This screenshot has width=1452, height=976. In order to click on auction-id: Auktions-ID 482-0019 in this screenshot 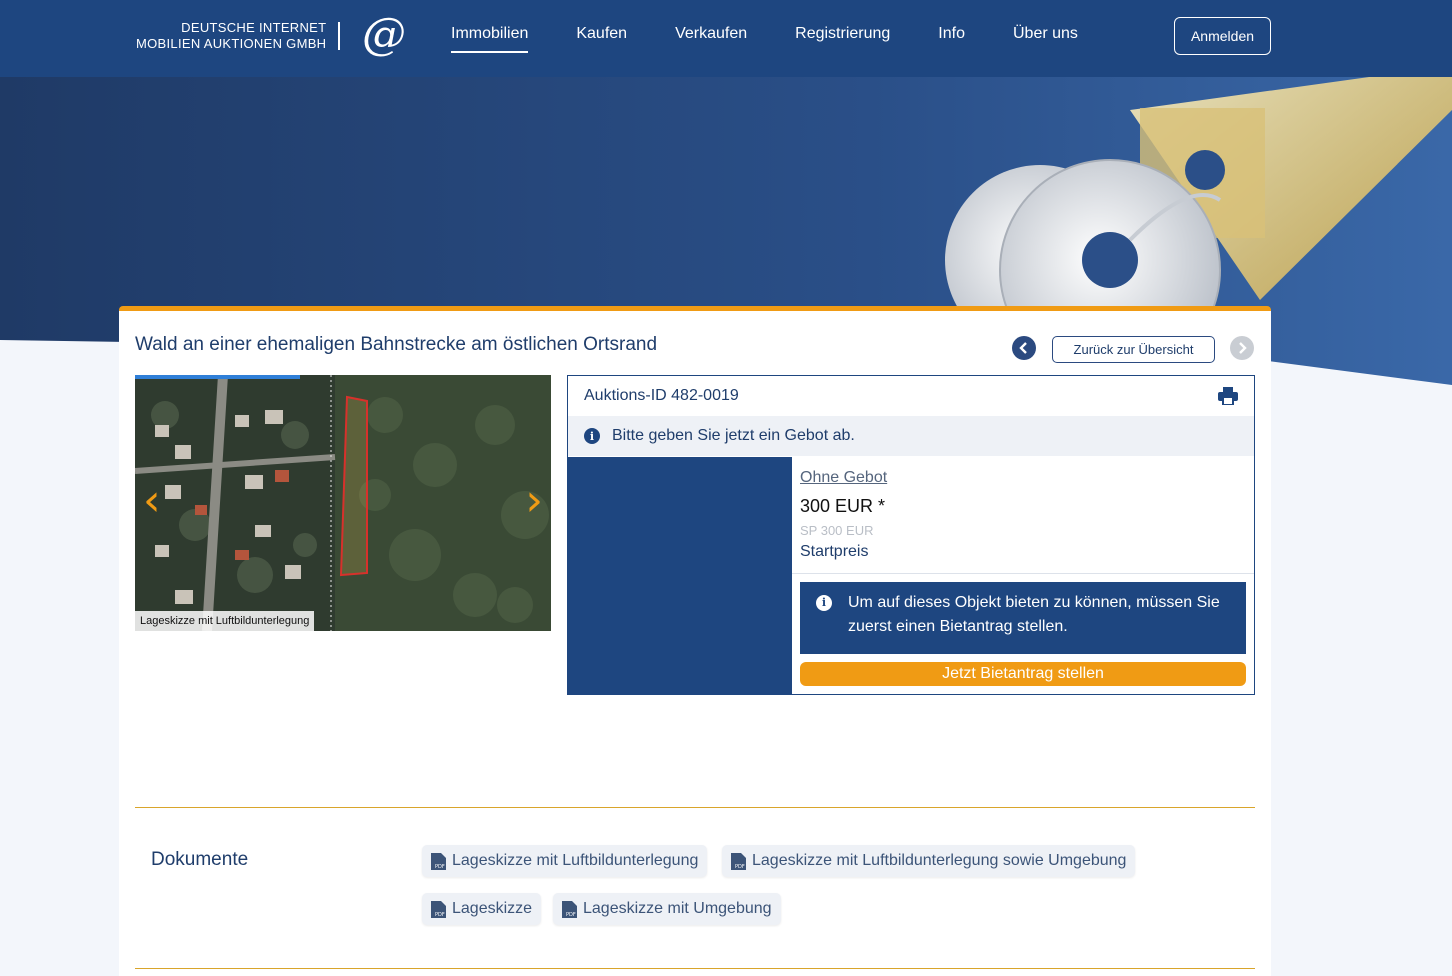, I will do `click(661, 395)`.